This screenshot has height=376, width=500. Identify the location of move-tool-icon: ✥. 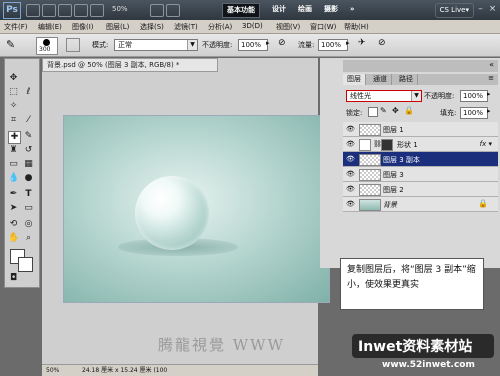
(13, 78).